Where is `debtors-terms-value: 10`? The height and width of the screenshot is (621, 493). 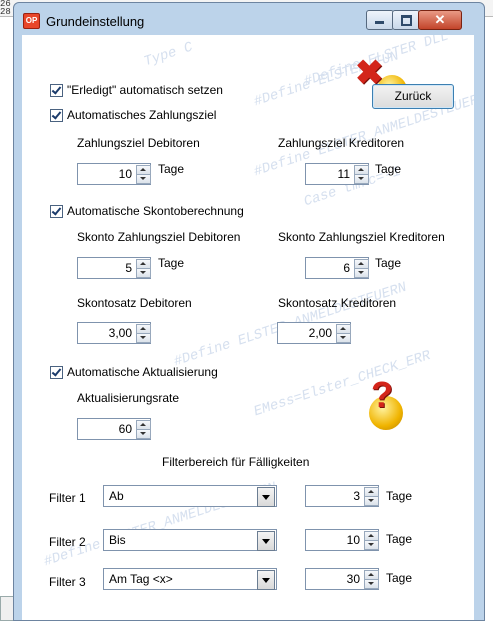
debtors-terms-value: 10 is located at coordinates (125, 174).